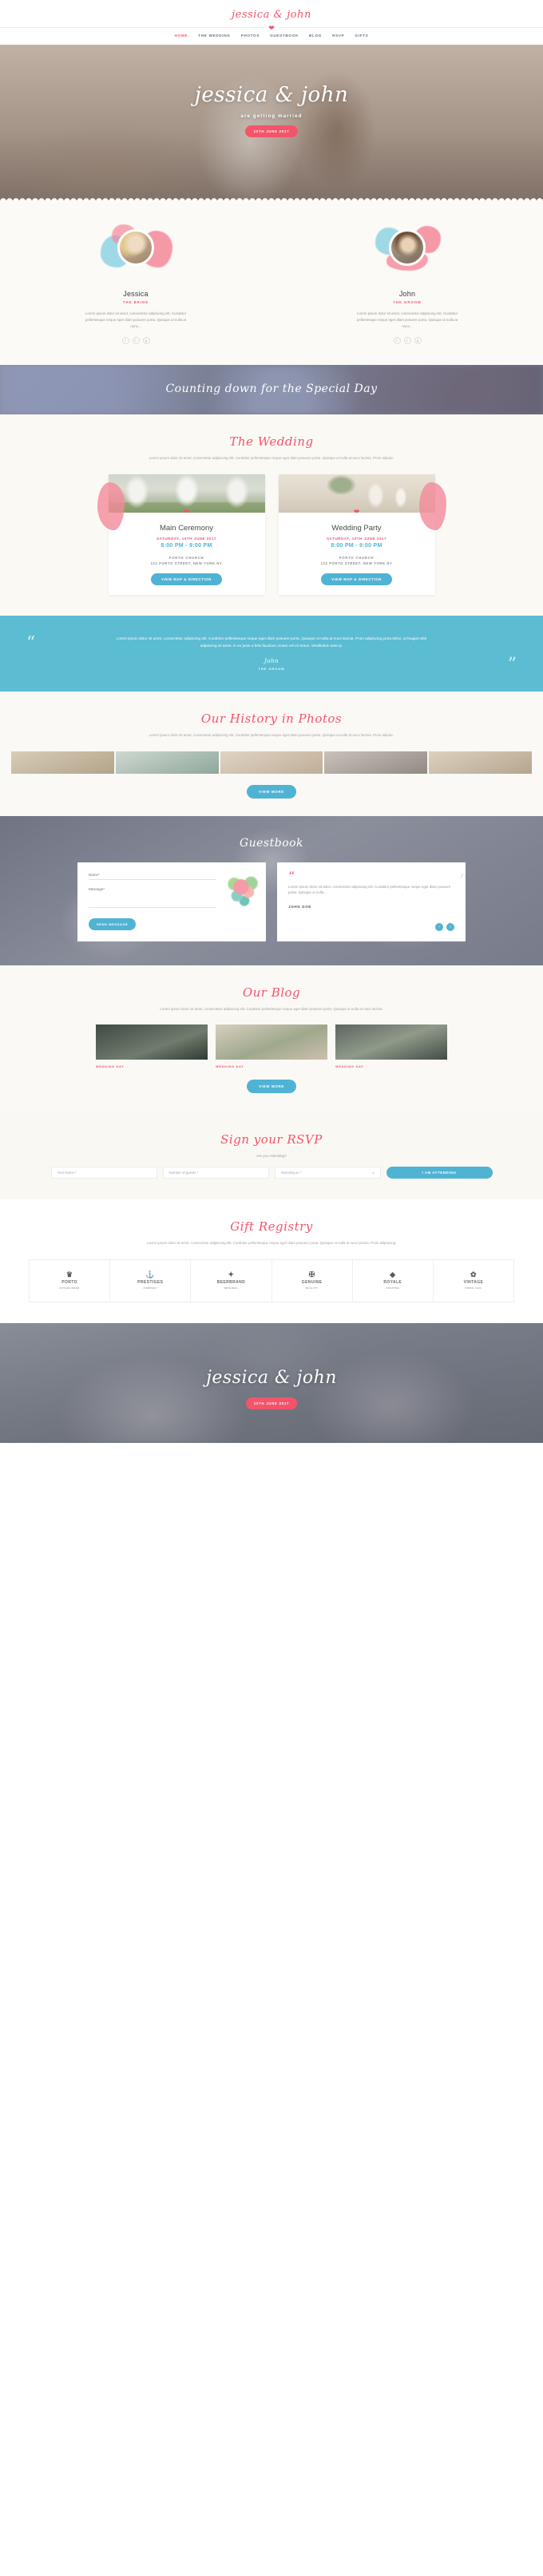  I want to click on event-venue: PORTO CHURCH, so click(186, 558).